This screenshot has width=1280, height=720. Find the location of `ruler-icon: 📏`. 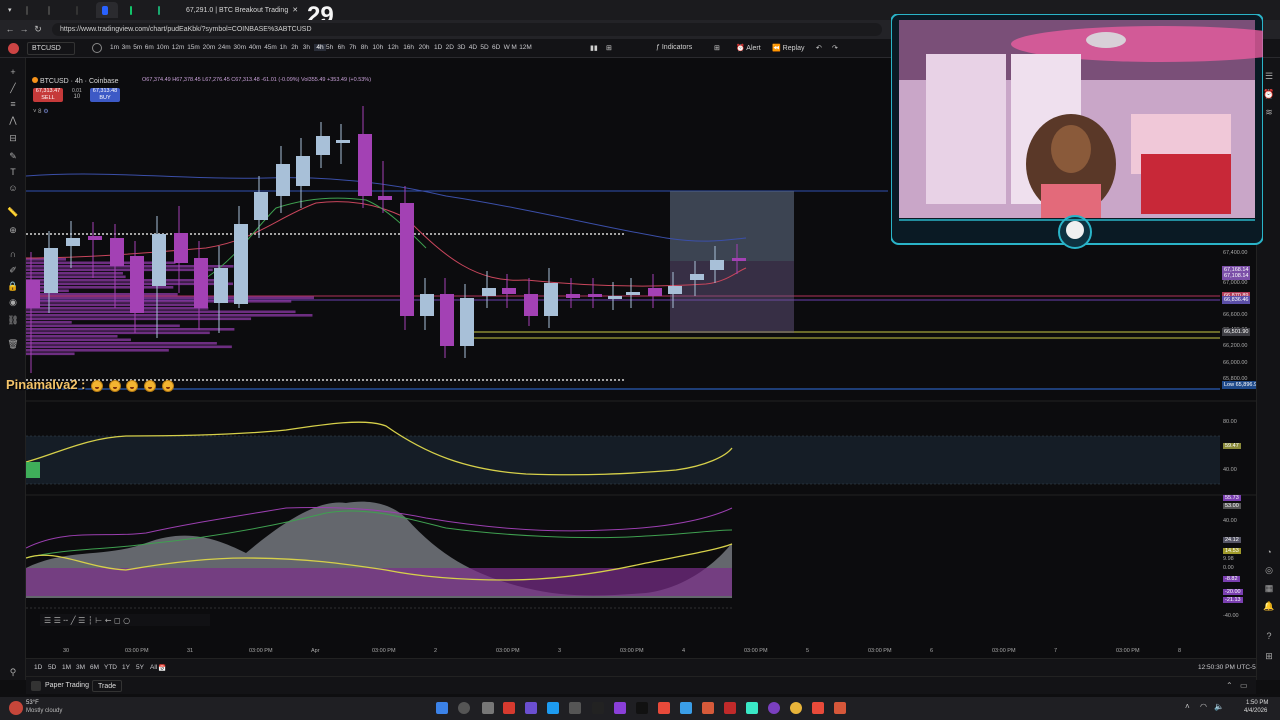

ruler-icon: 📏 is located at coordinates (13, 212).